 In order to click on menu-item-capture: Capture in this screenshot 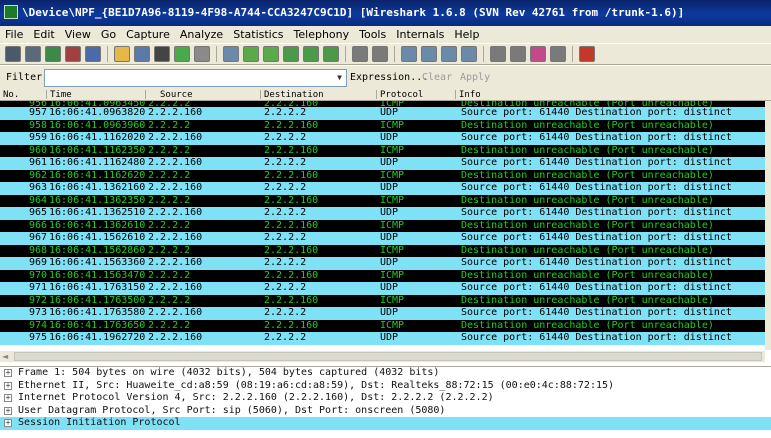, I will do `click(148, 34)`.